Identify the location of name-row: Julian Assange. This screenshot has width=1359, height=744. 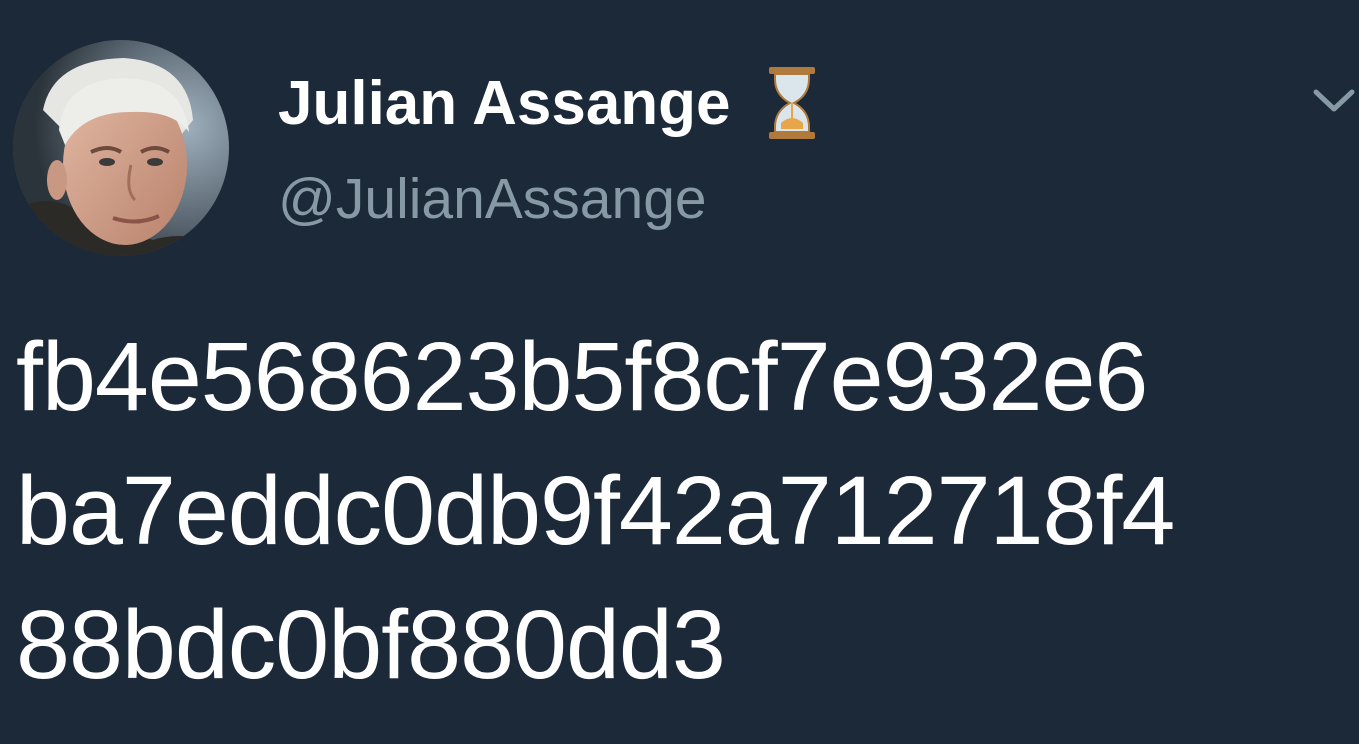
(547, 103).